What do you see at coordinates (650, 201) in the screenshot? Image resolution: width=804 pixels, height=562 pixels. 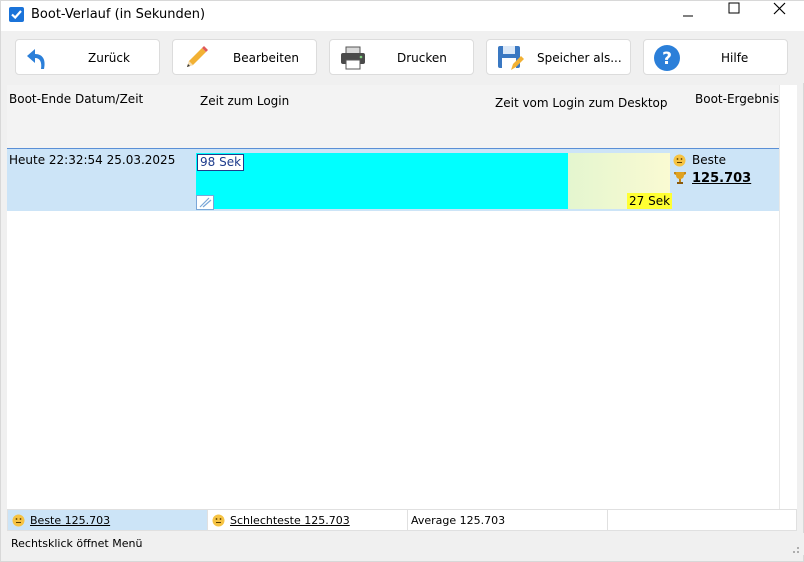 I see `desktop-time-label: 27 Sek` at bounding box center [650, 201].